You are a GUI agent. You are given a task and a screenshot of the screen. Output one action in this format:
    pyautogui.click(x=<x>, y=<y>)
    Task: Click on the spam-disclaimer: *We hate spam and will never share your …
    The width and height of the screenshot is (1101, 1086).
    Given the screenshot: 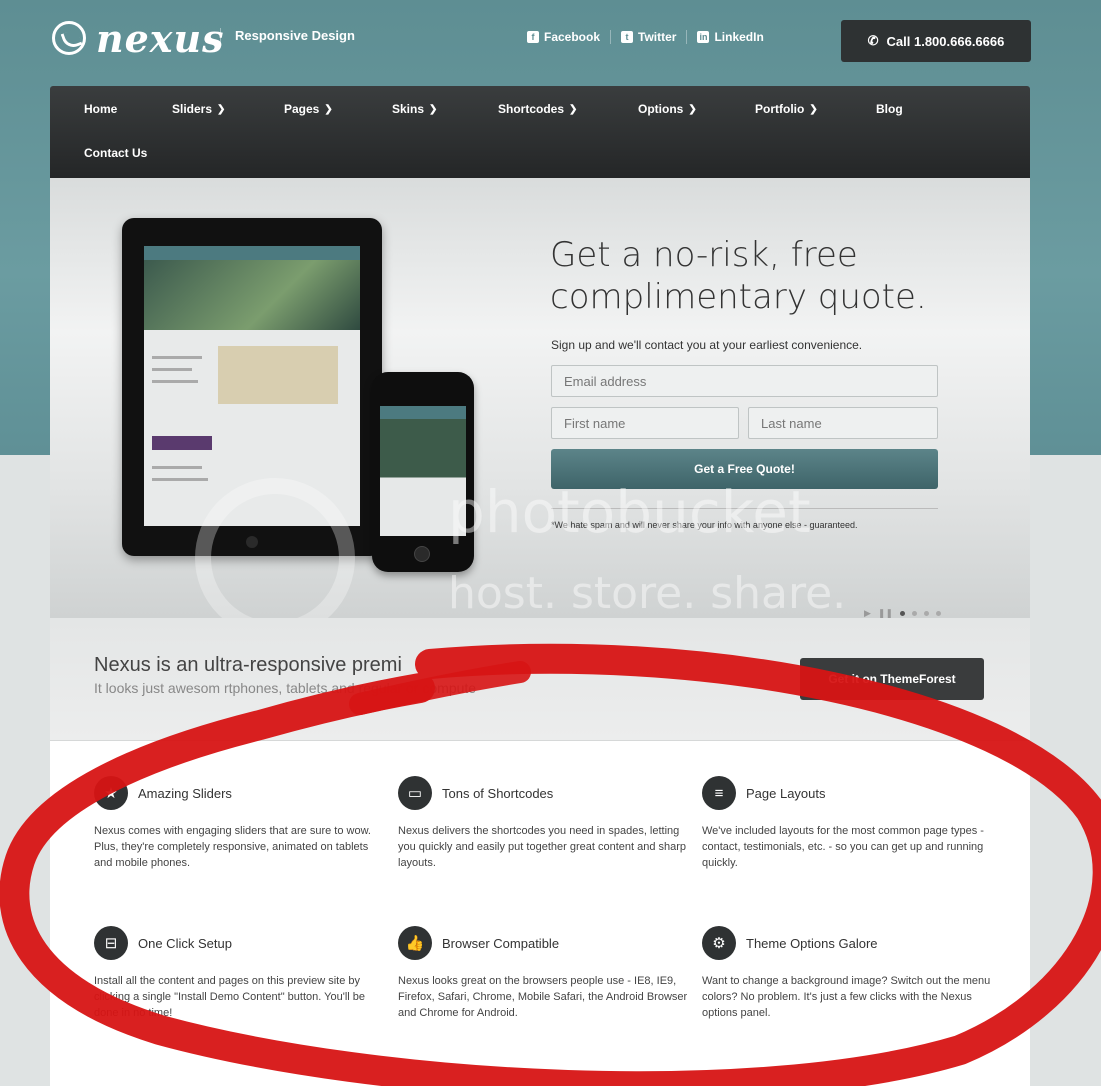 What is the action you would take?
    pyautogui.click(x=704, y=525)
    